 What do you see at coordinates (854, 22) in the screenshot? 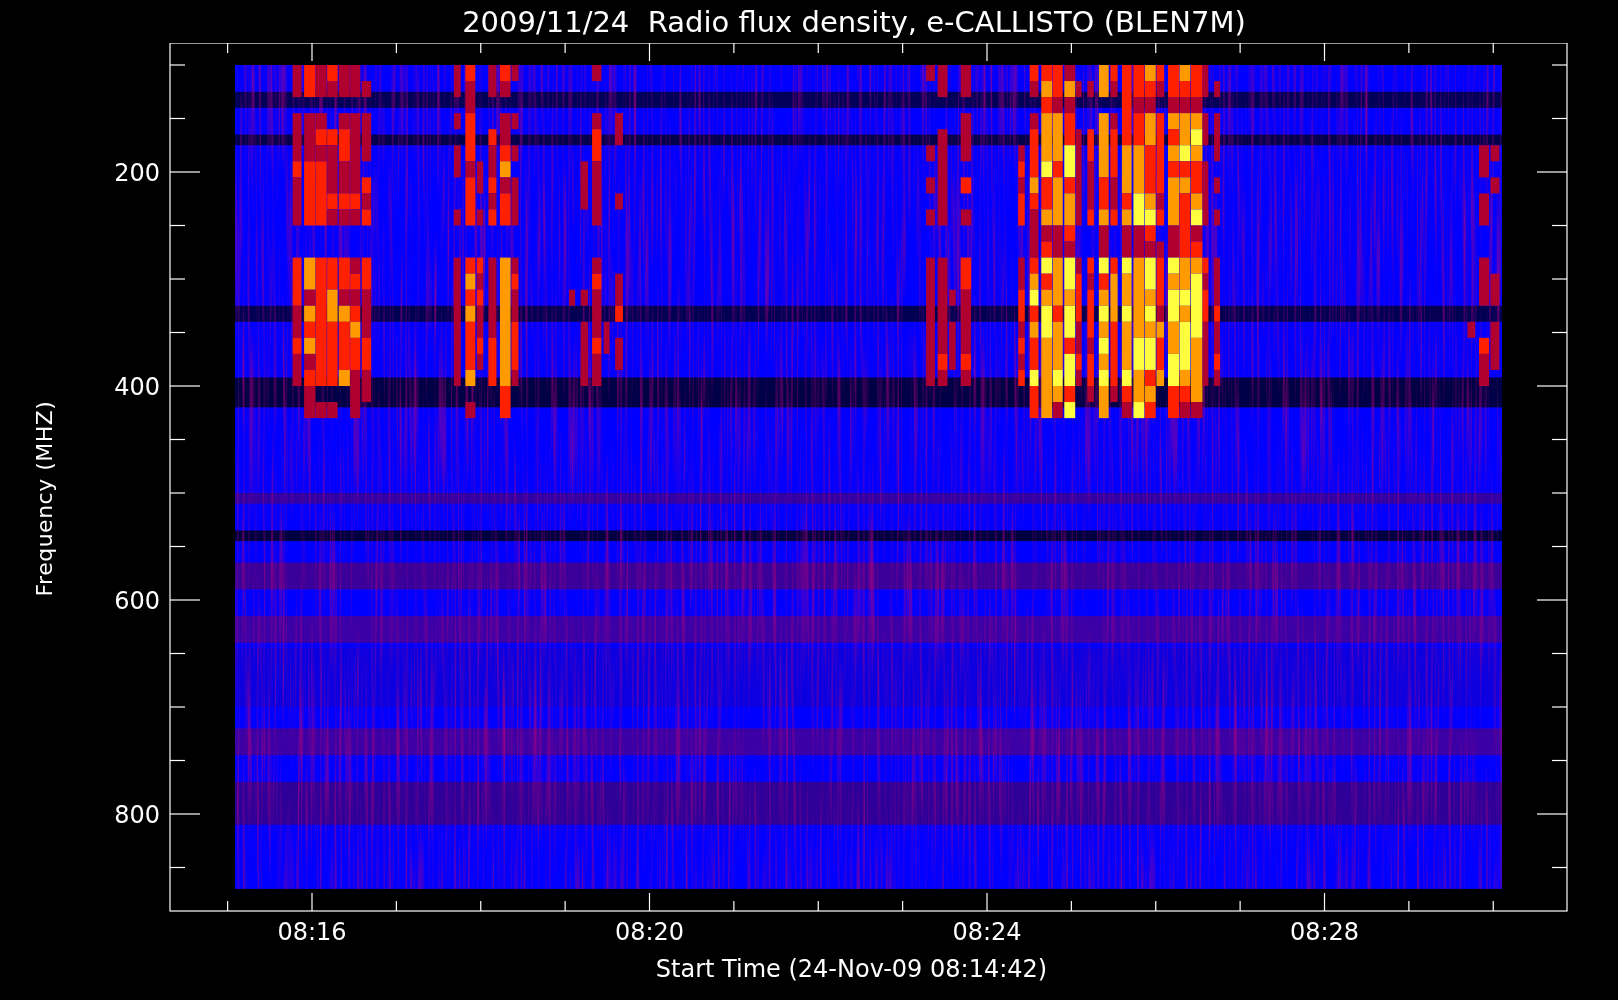
I see `chart-title: 2009/11/24 Radio flux density, e-CALLISTO (BLEN7M)` at bounding box center [854, 22].